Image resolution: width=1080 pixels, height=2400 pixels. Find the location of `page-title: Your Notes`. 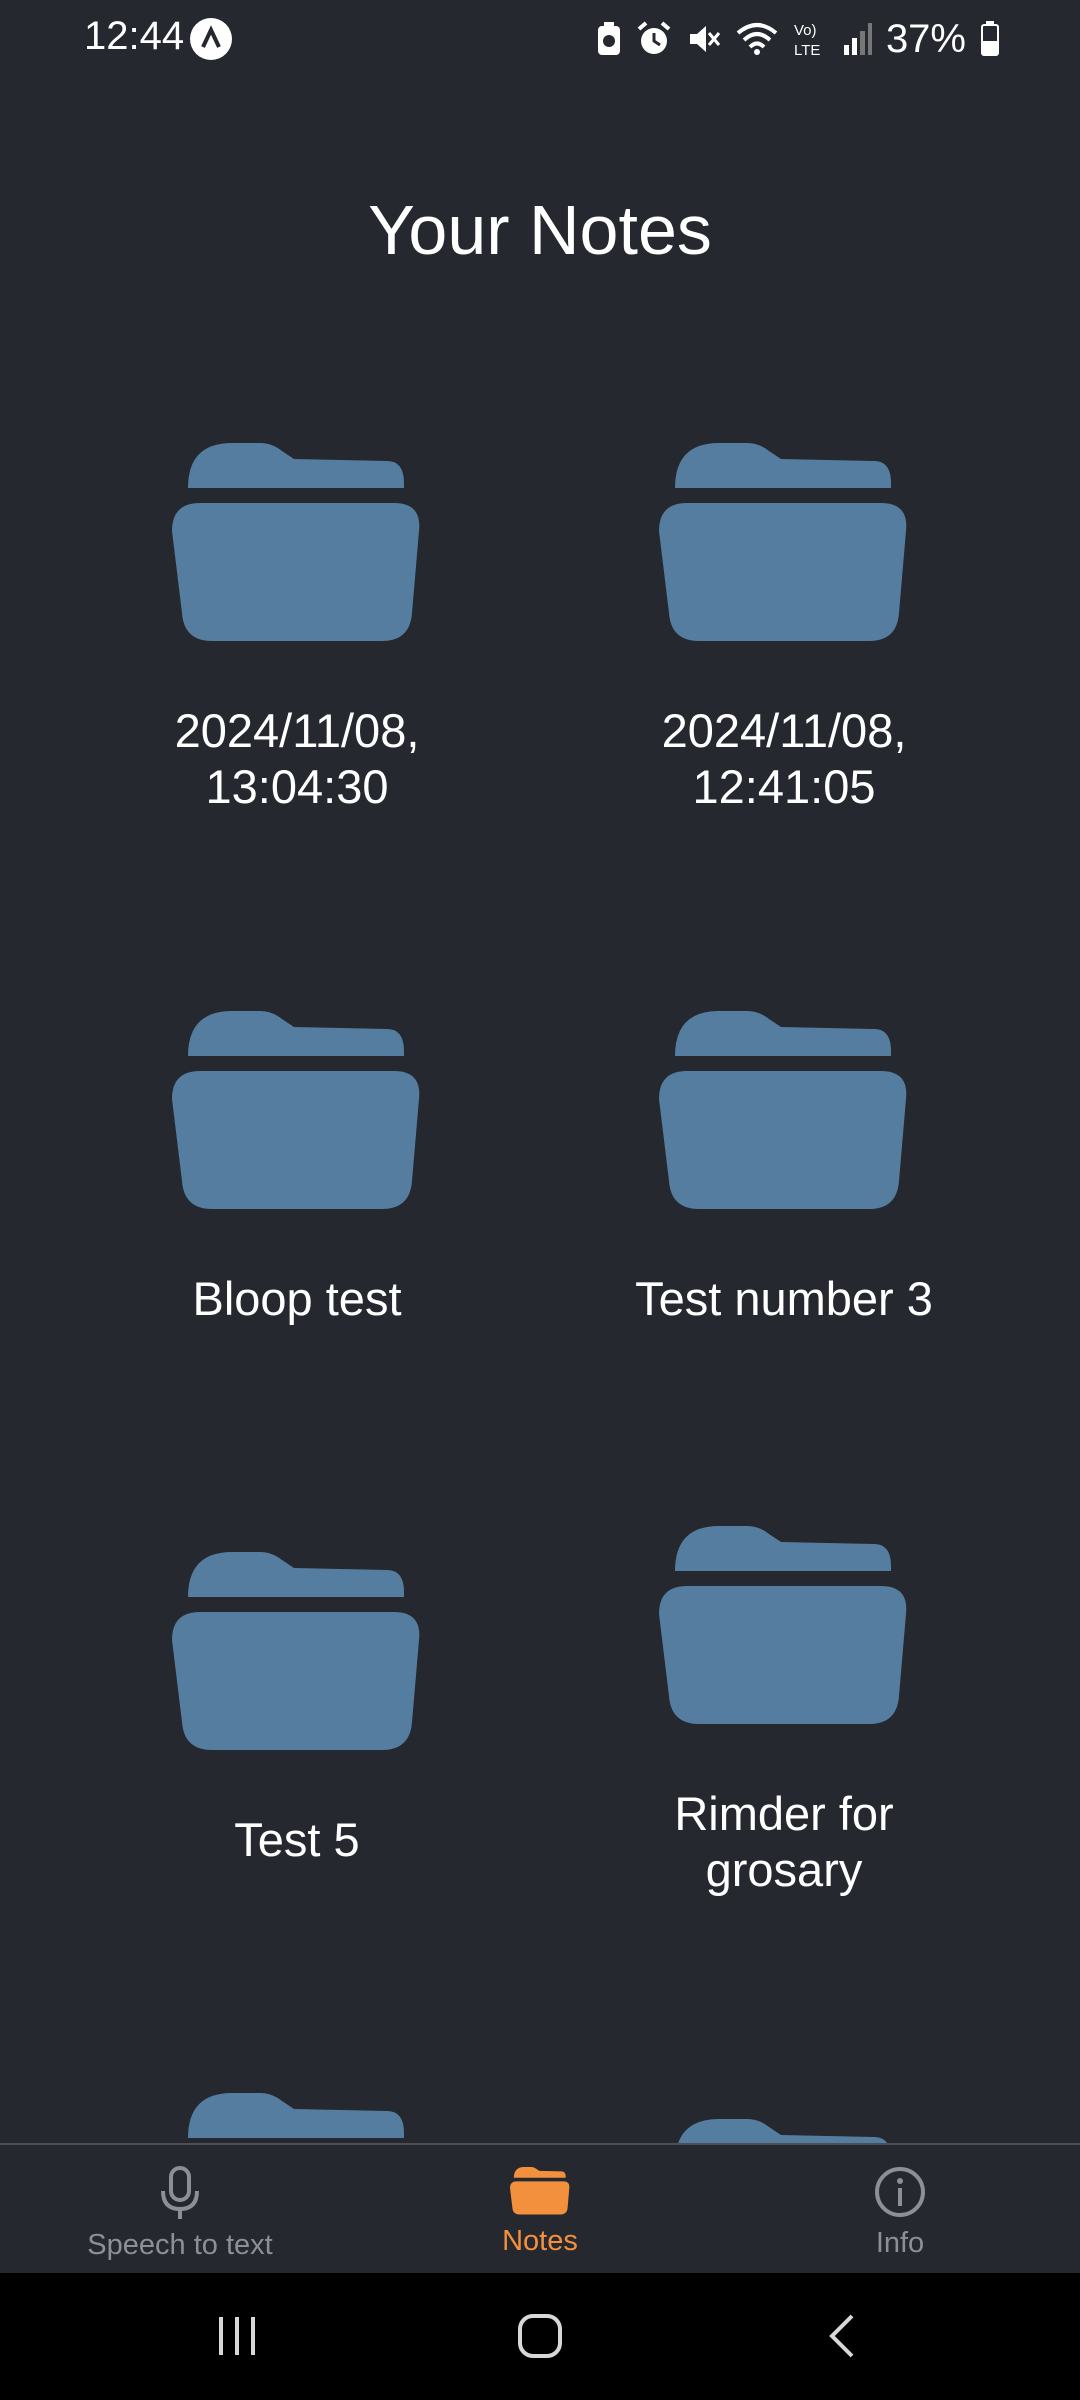

page-title: Your Notes is located at coordinates (540, 230).